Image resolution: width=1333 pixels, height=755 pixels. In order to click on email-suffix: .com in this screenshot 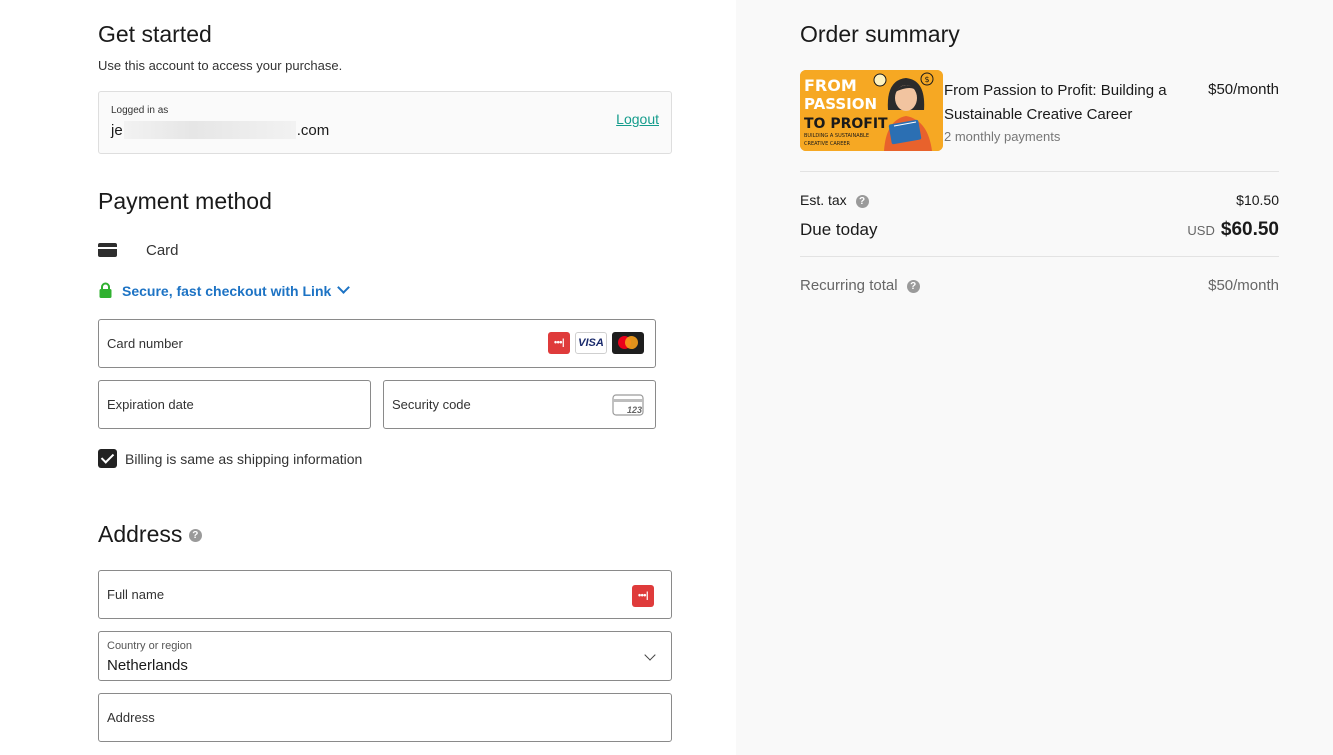, I will do `click(313, 130)`.